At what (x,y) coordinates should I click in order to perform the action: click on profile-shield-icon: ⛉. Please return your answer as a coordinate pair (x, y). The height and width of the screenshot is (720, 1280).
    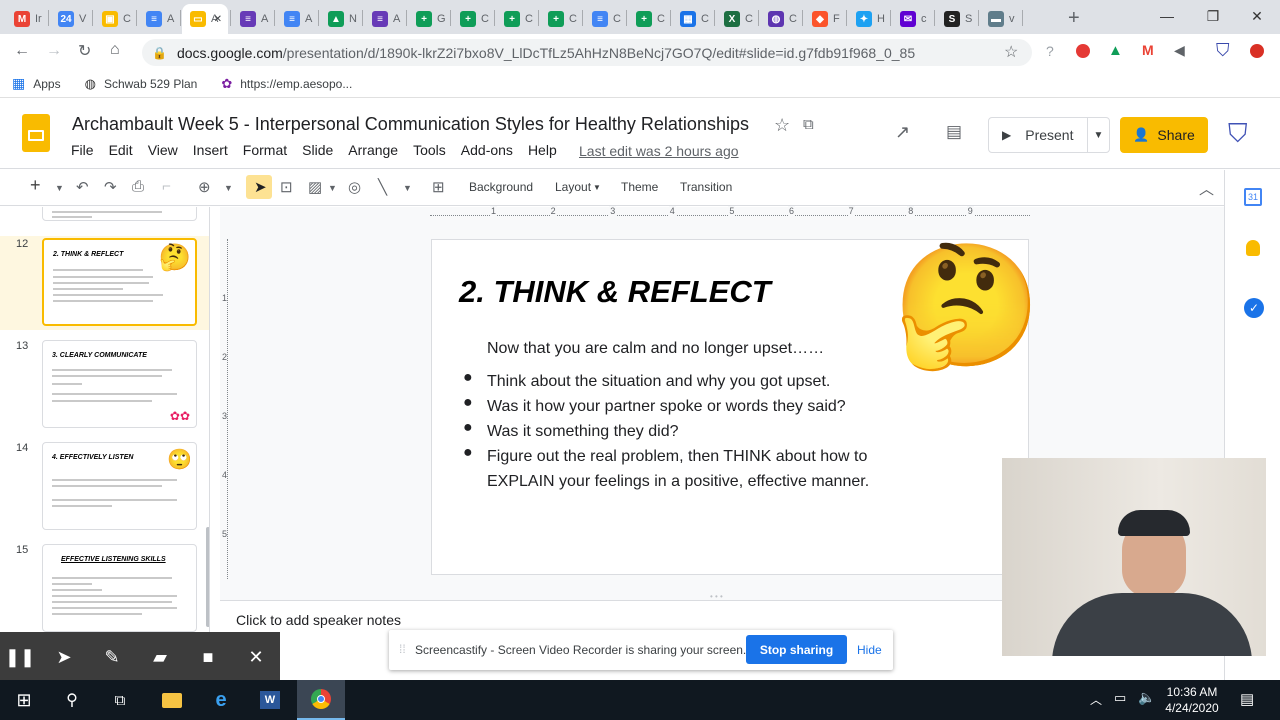
    Looking at the image, I should click on (1223, 50).